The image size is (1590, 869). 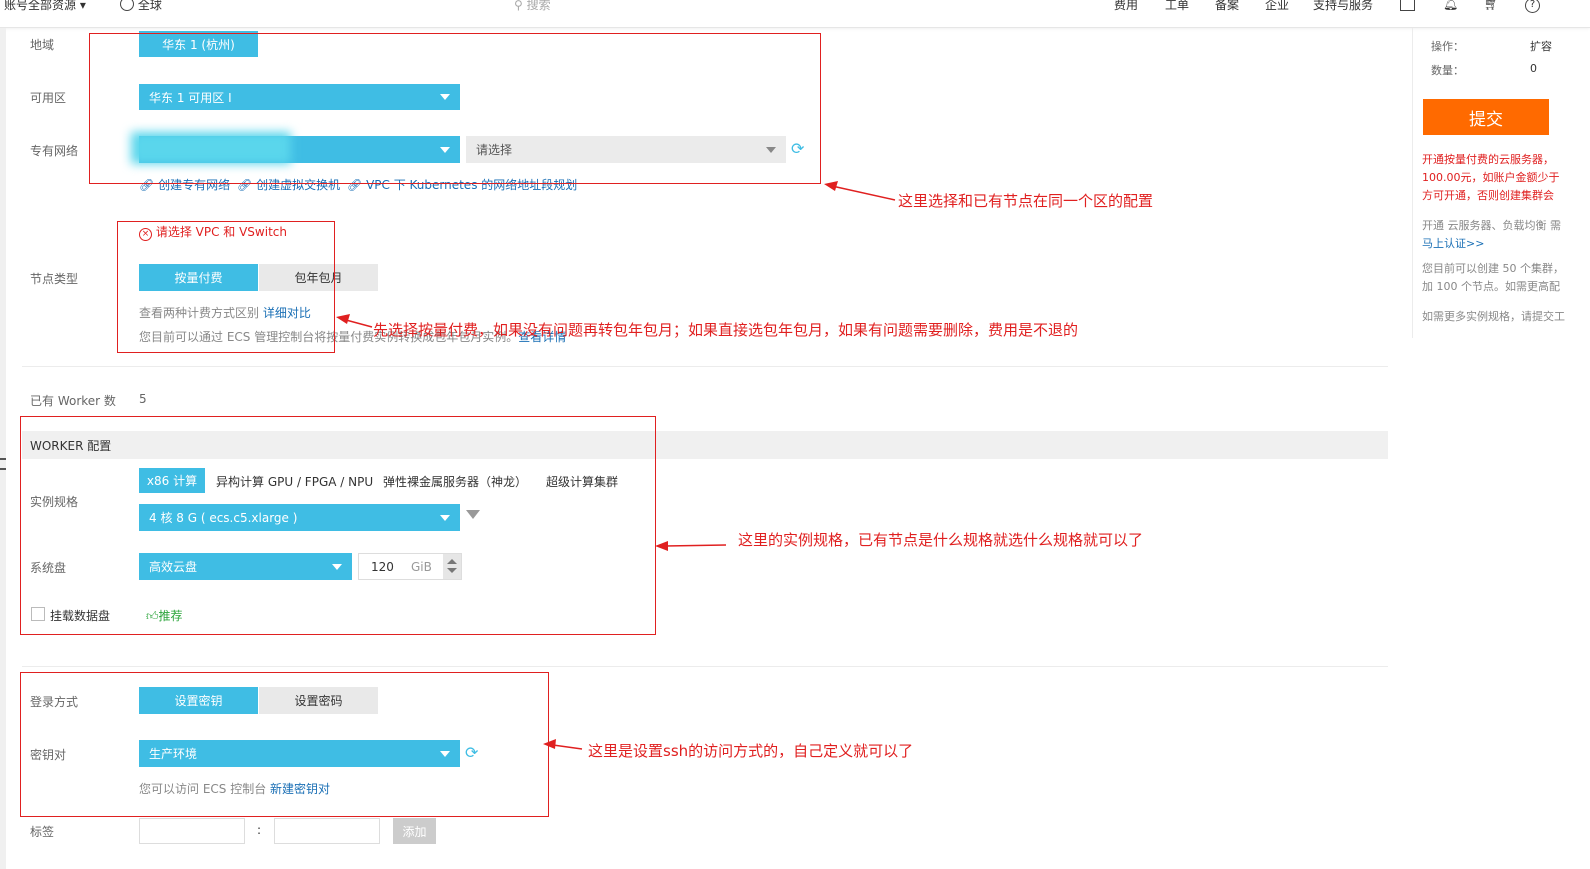 I want to click on arrow-network, so click(x=863, y=193).